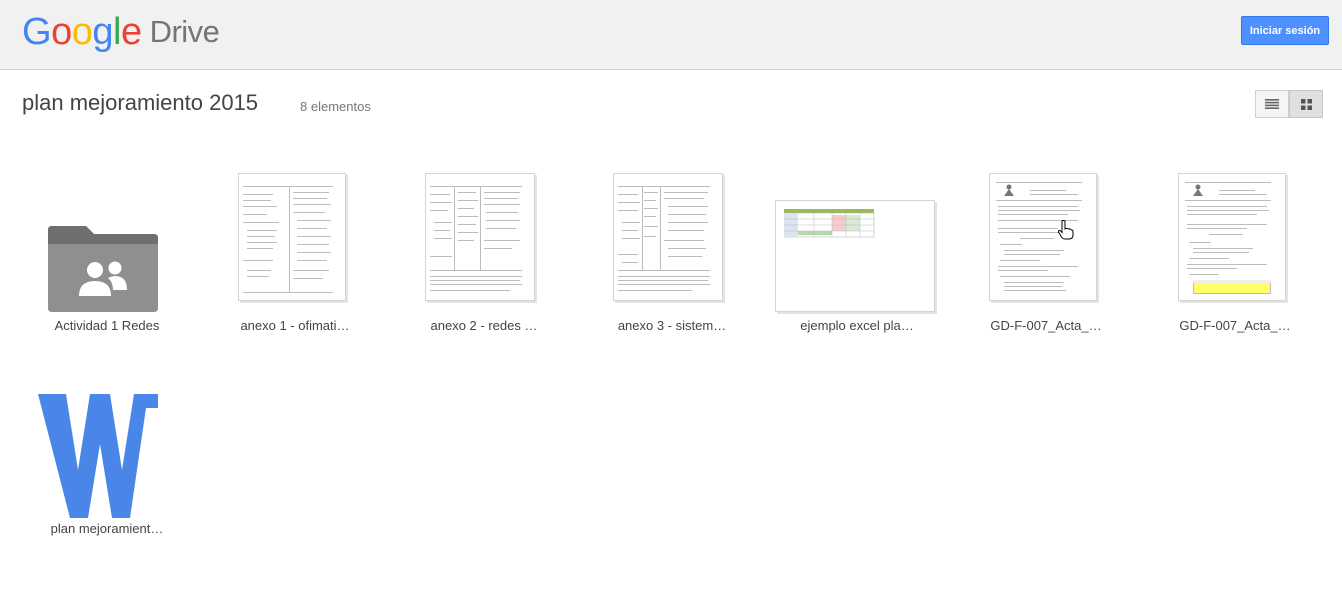 This screenshot has height=591, width=1342. I want to click on google-drive-logo: Google Drive, so click(121, 33).